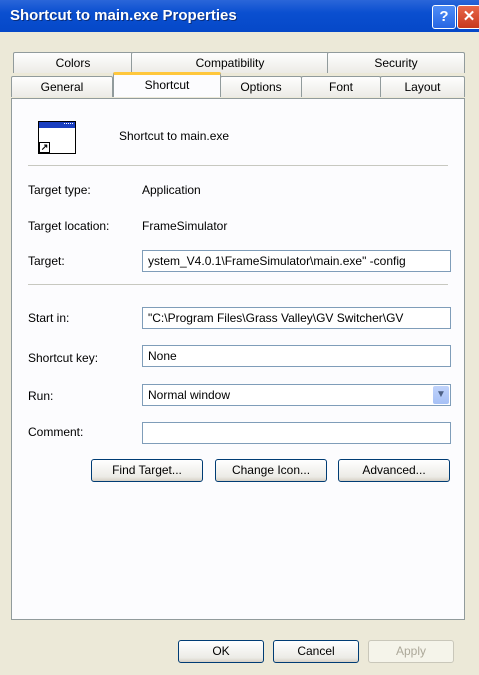  What do you see at coordinates (189, 395) in the screenshot?
I see `run-select-value: Normal window` at bounding box center [189, 395].